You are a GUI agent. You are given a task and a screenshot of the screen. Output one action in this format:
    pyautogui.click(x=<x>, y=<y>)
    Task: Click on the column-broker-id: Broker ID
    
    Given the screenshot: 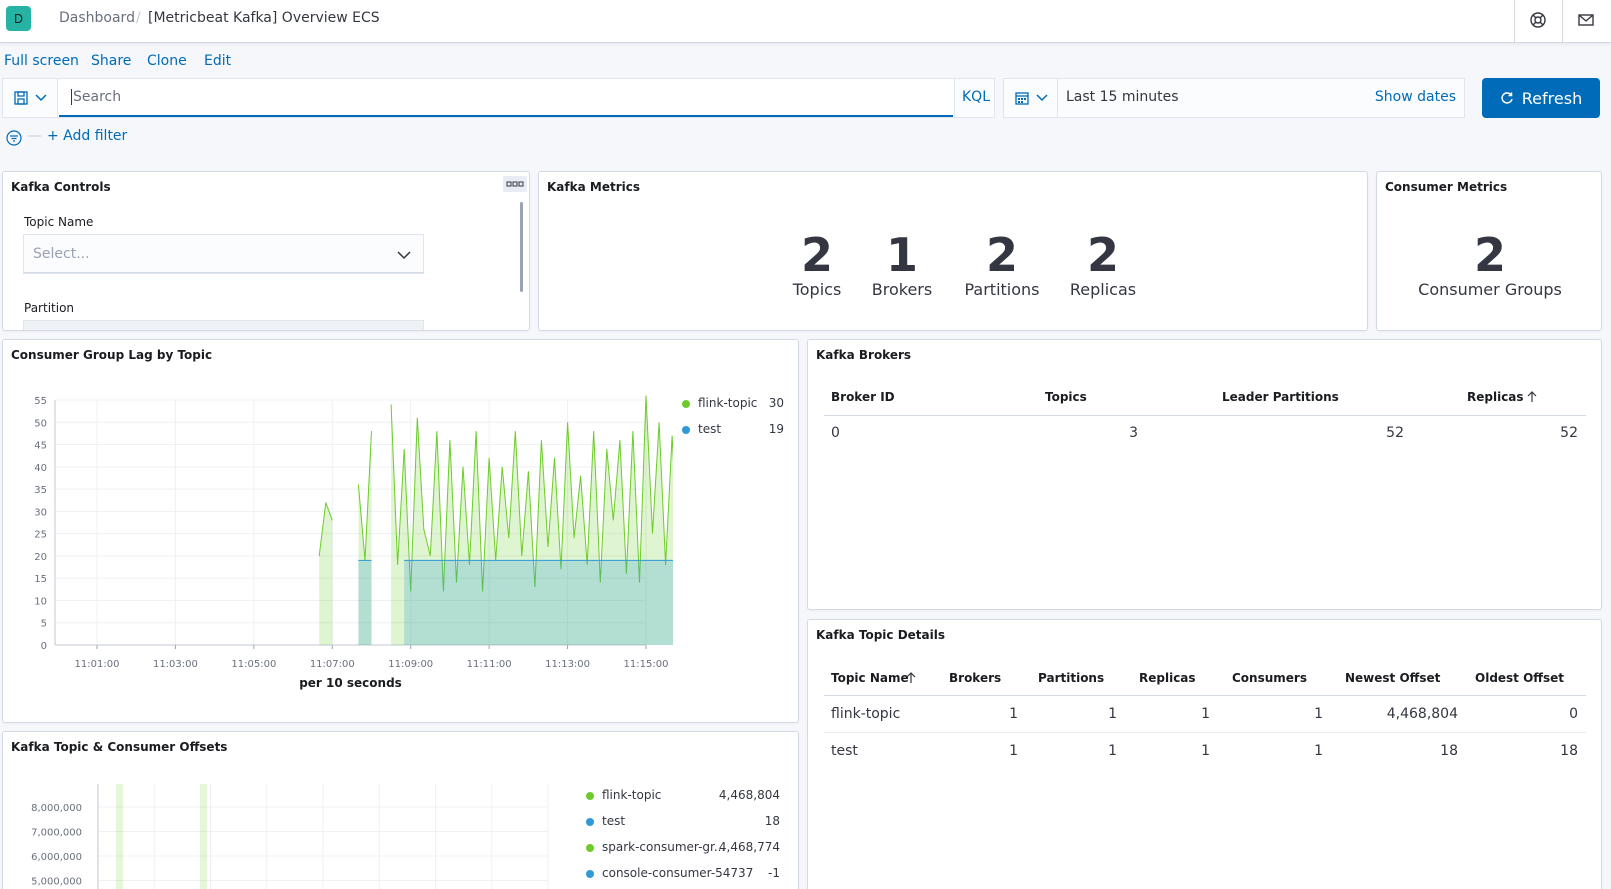 What is the action you would take?
    pyautogui.click(x=863, y=397)
    